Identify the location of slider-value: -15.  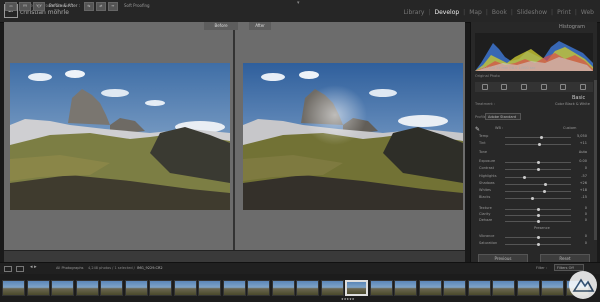
(581, 197).